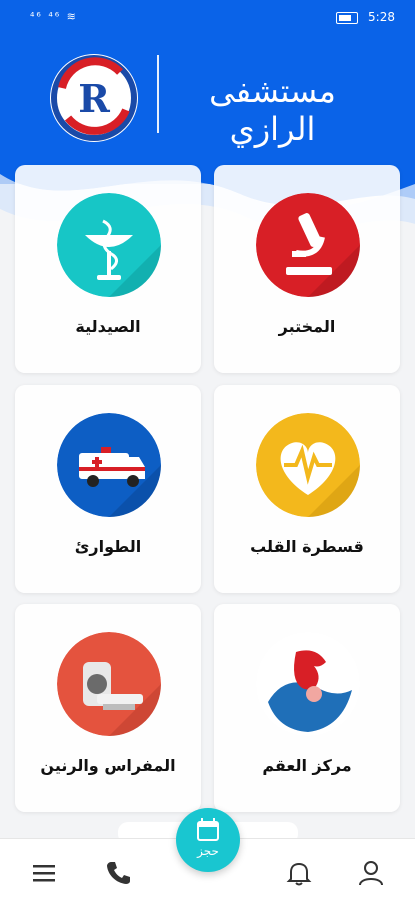  Describe the element at coordinates (109, 465) in the screenshot. I see `ambulance-icon` at that location.